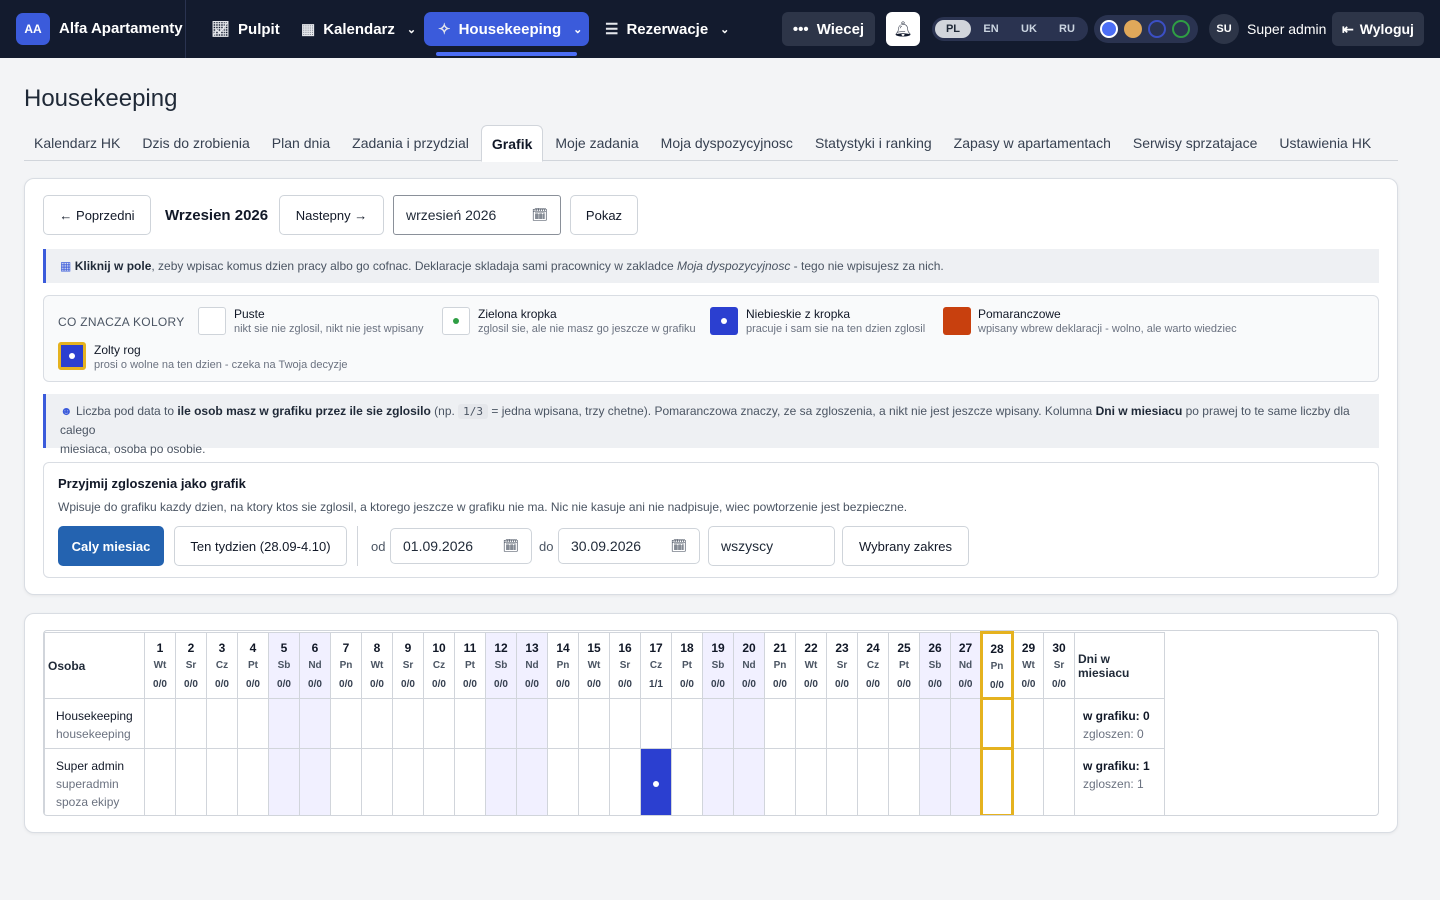  What do you see at coordinates (301, 143) in the screenshot?
I see `tab-plan-dnia: Plan dnia` at bounding box center [301, 143].